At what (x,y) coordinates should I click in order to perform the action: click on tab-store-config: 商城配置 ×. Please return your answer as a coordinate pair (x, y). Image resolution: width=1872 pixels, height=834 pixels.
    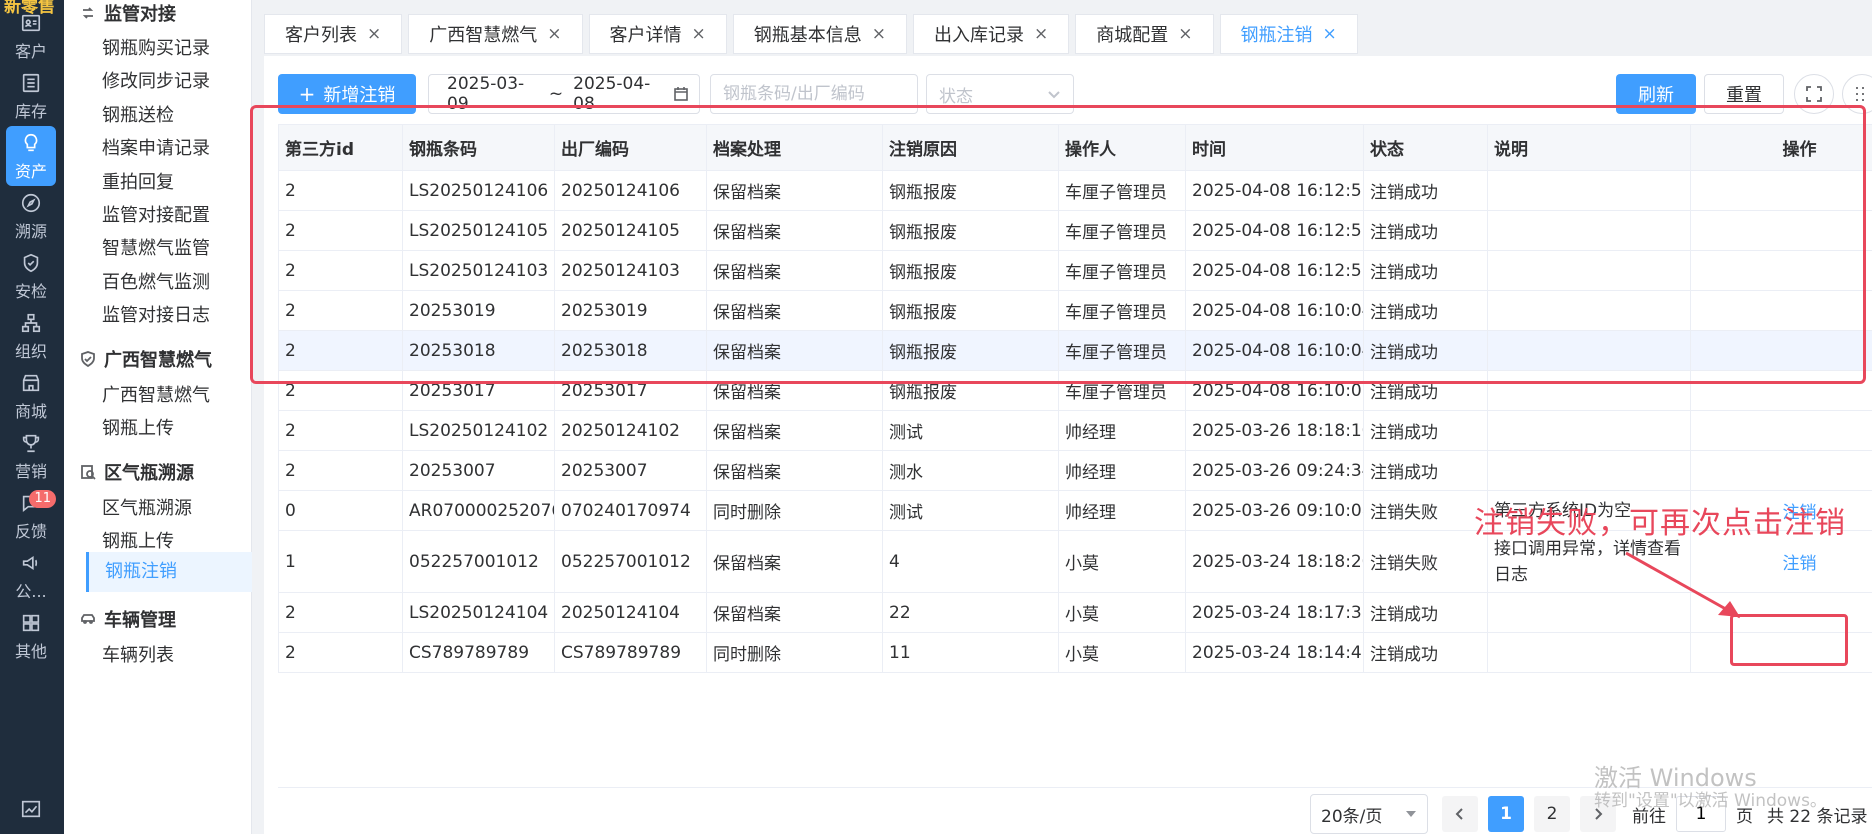
    Looking at the image, I should click on (1144, 34).